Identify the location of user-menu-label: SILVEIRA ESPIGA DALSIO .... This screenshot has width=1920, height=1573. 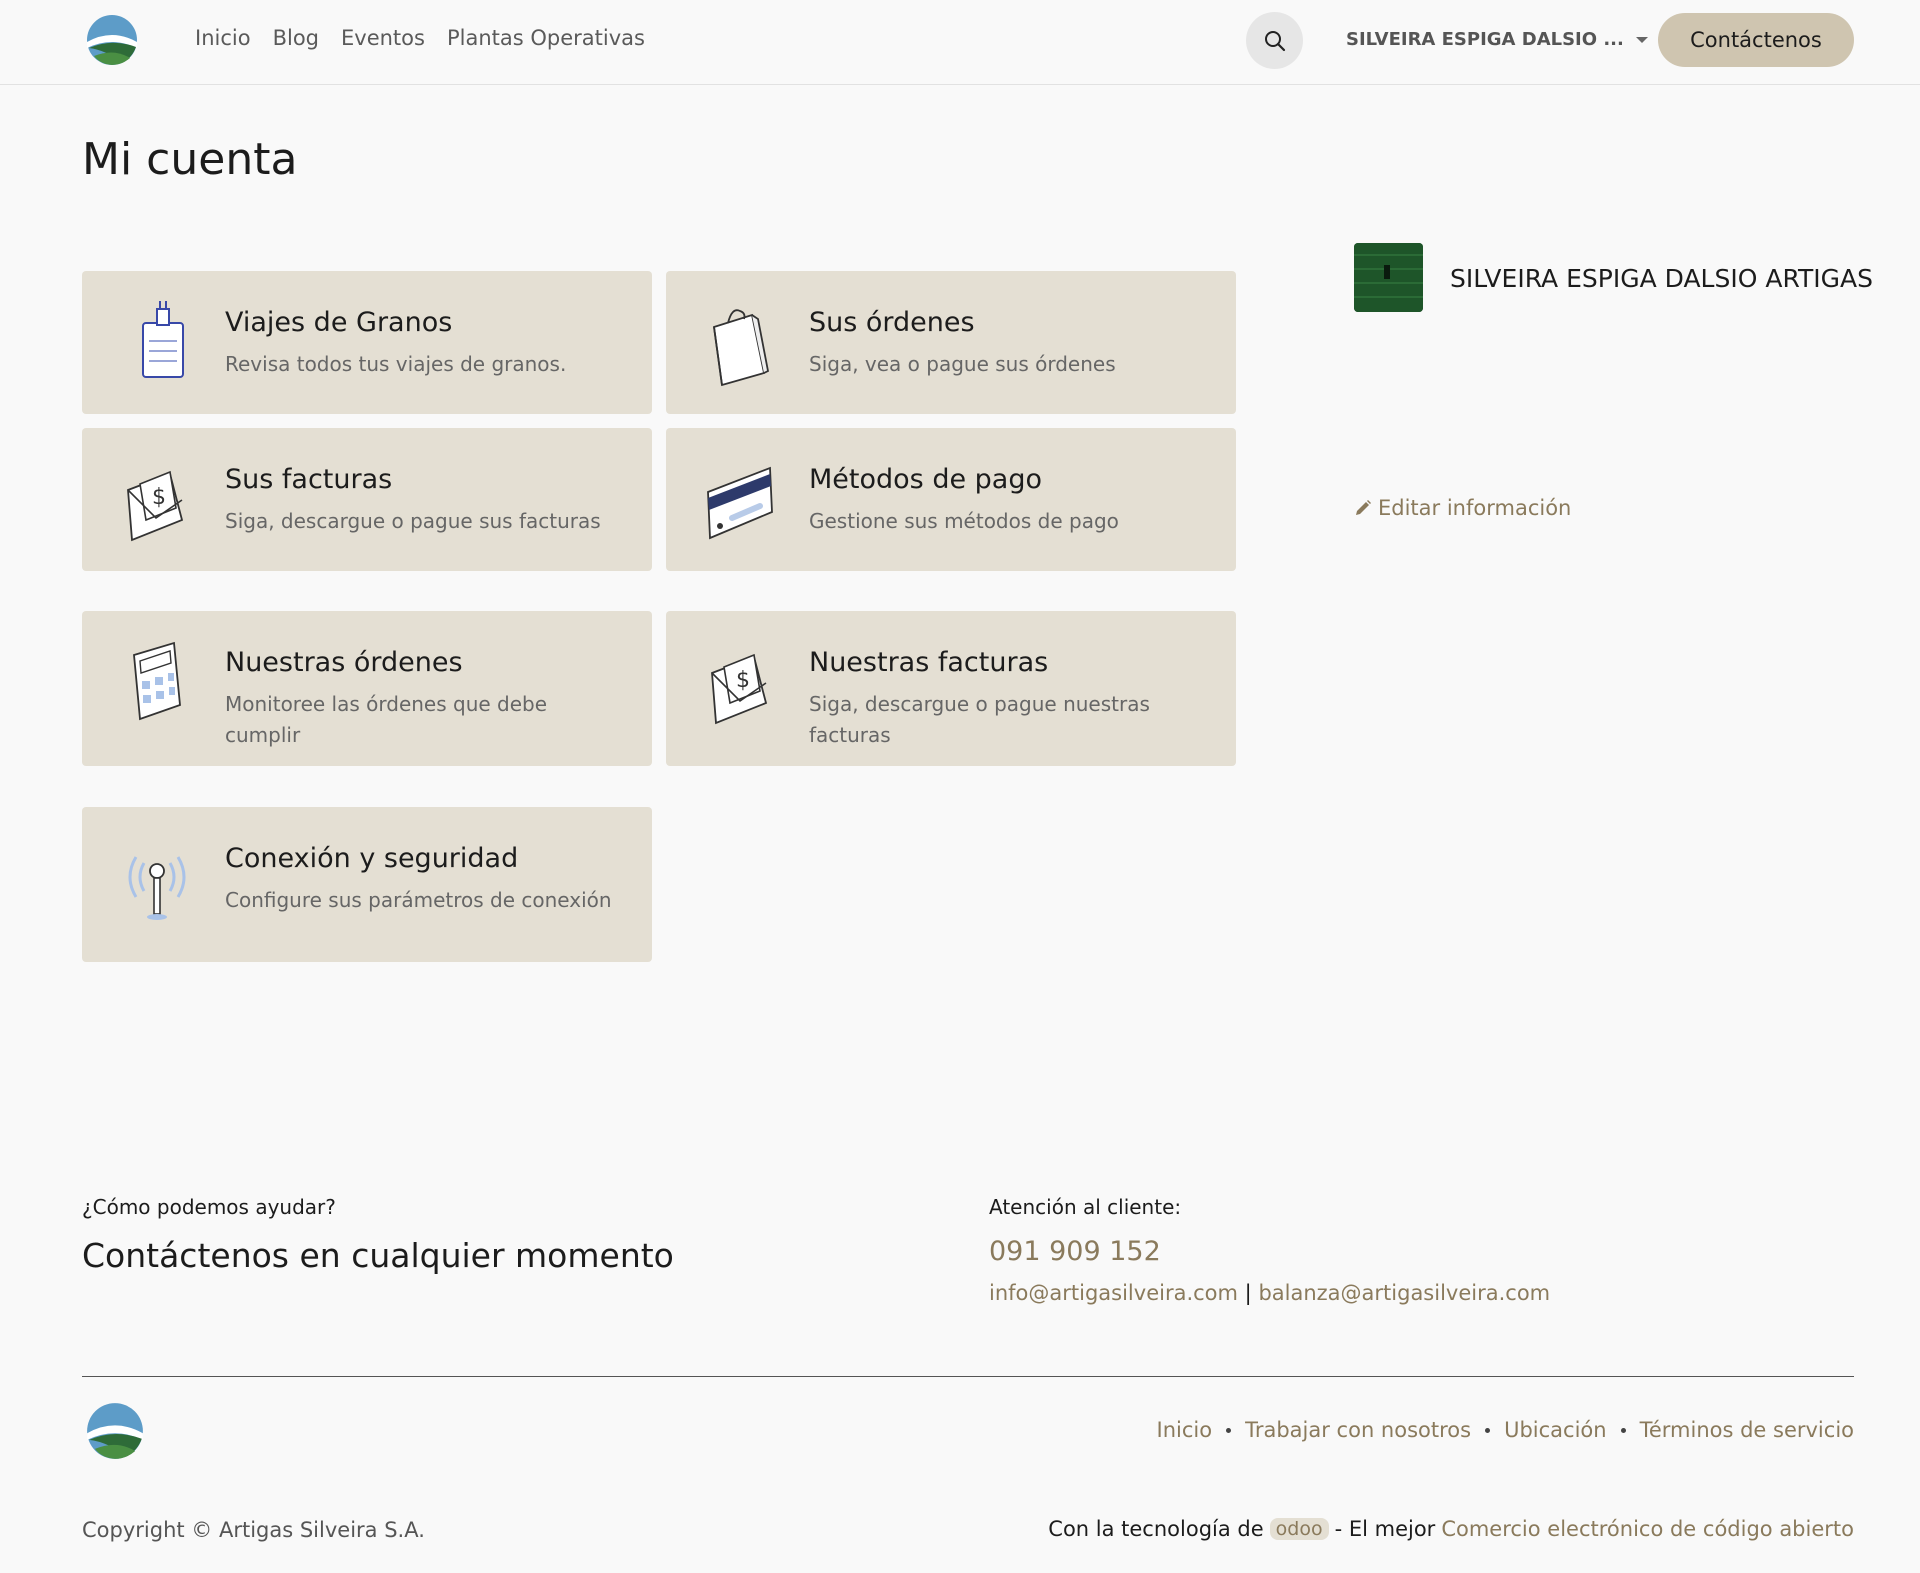
(1485, 39).